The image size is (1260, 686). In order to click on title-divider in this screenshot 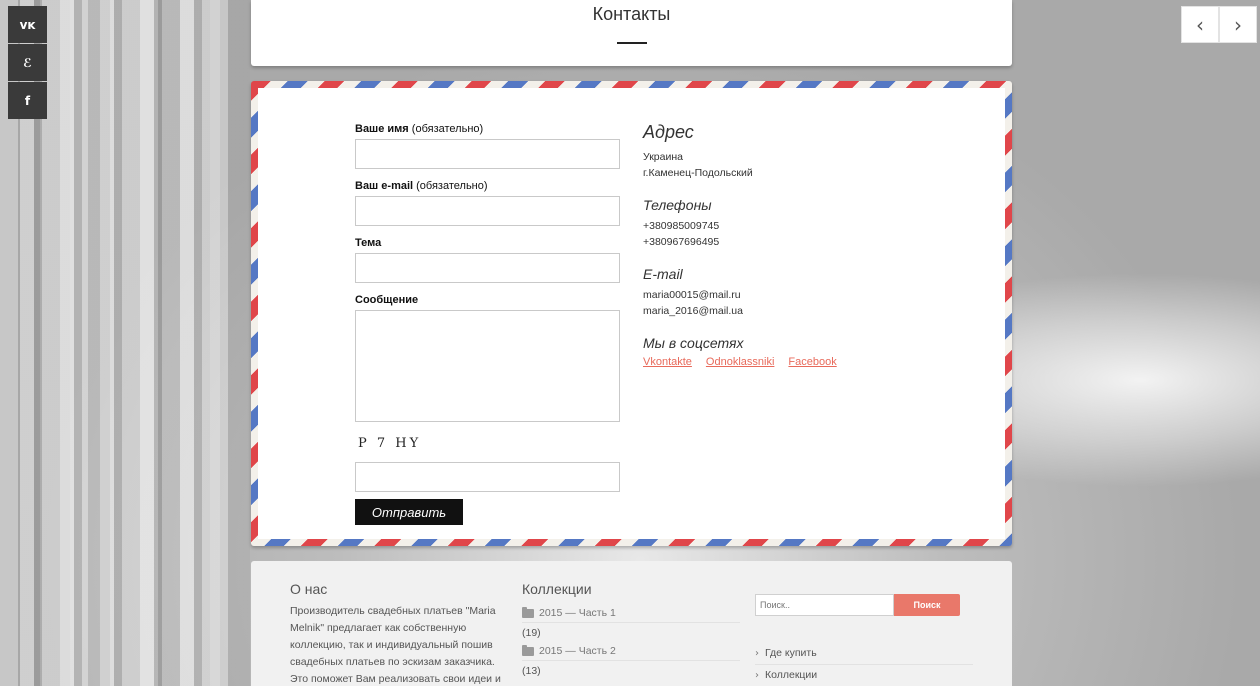, I will do `click(631, 43)`.